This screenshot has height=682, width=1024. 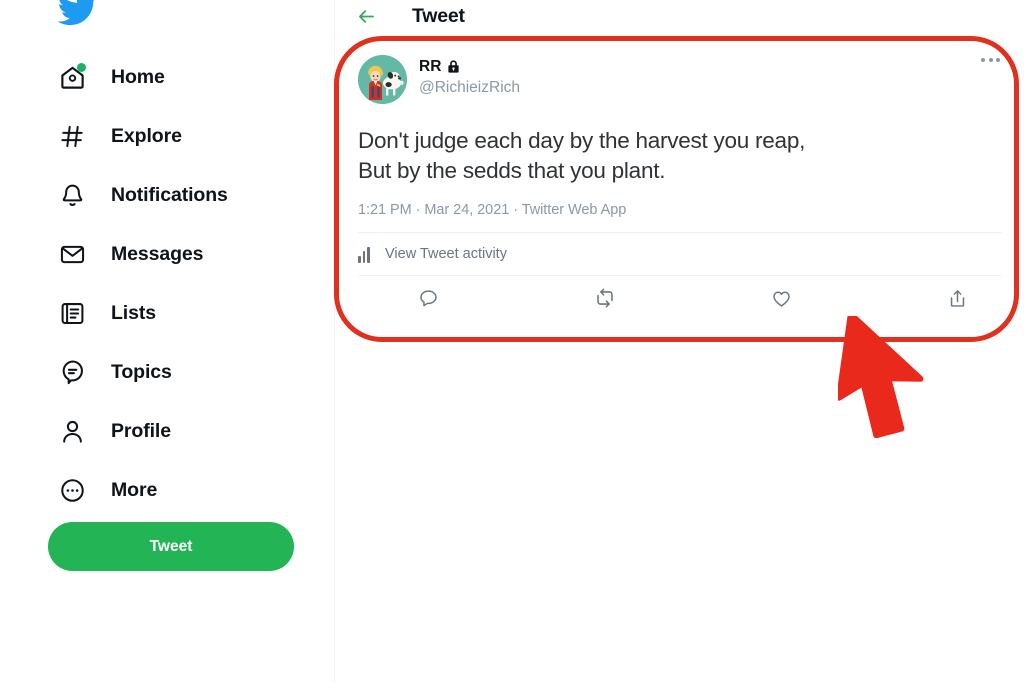 I want to click on sidebar-item-lists: Lists, so click(x=183, y=313).